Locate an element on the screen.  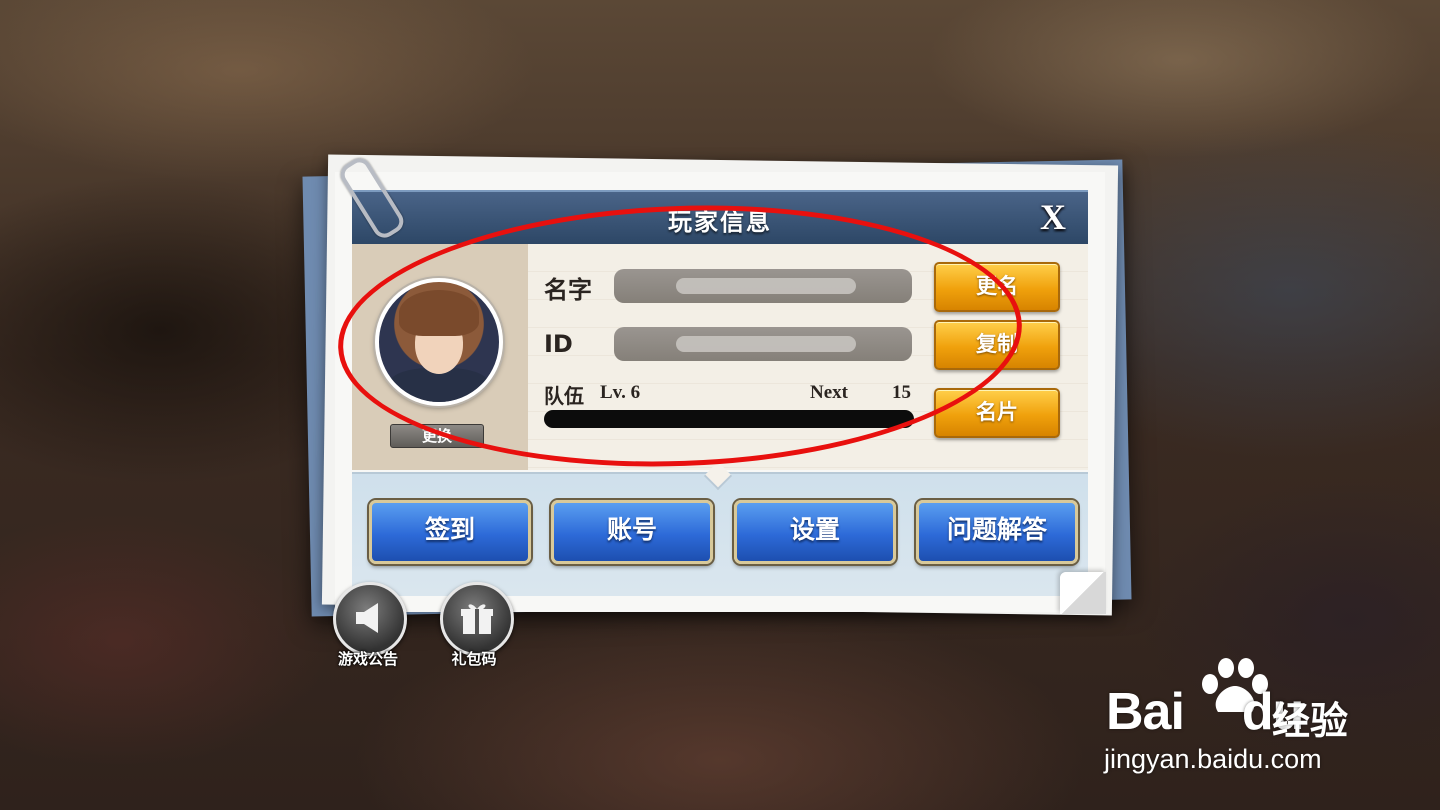
watermark-product: 经验 is located at coordinates (1310, 721).